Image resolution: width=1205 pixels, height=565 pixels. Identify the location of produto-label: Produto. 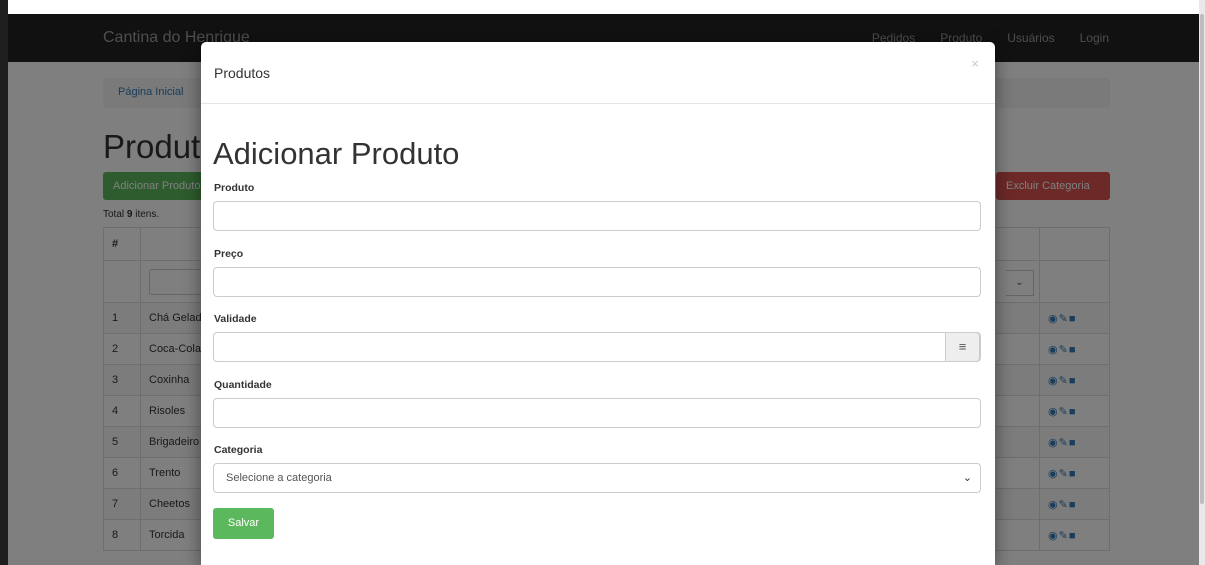
(234, 188).